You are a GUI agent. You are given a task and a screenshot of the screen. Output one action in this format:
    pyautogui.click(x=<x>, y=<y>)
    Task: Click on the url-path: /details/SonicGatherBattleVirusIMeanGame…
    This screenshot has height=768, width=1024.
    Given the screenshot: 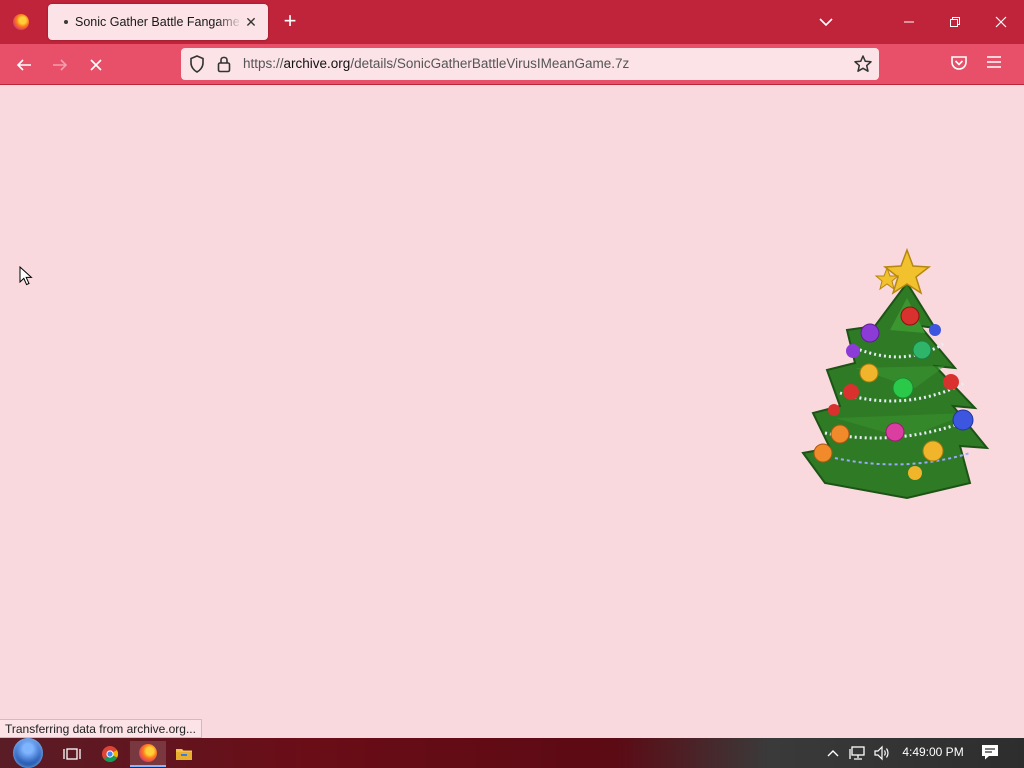 What is the action you would take?
    pyautogui.click(x=490, y=63)
    